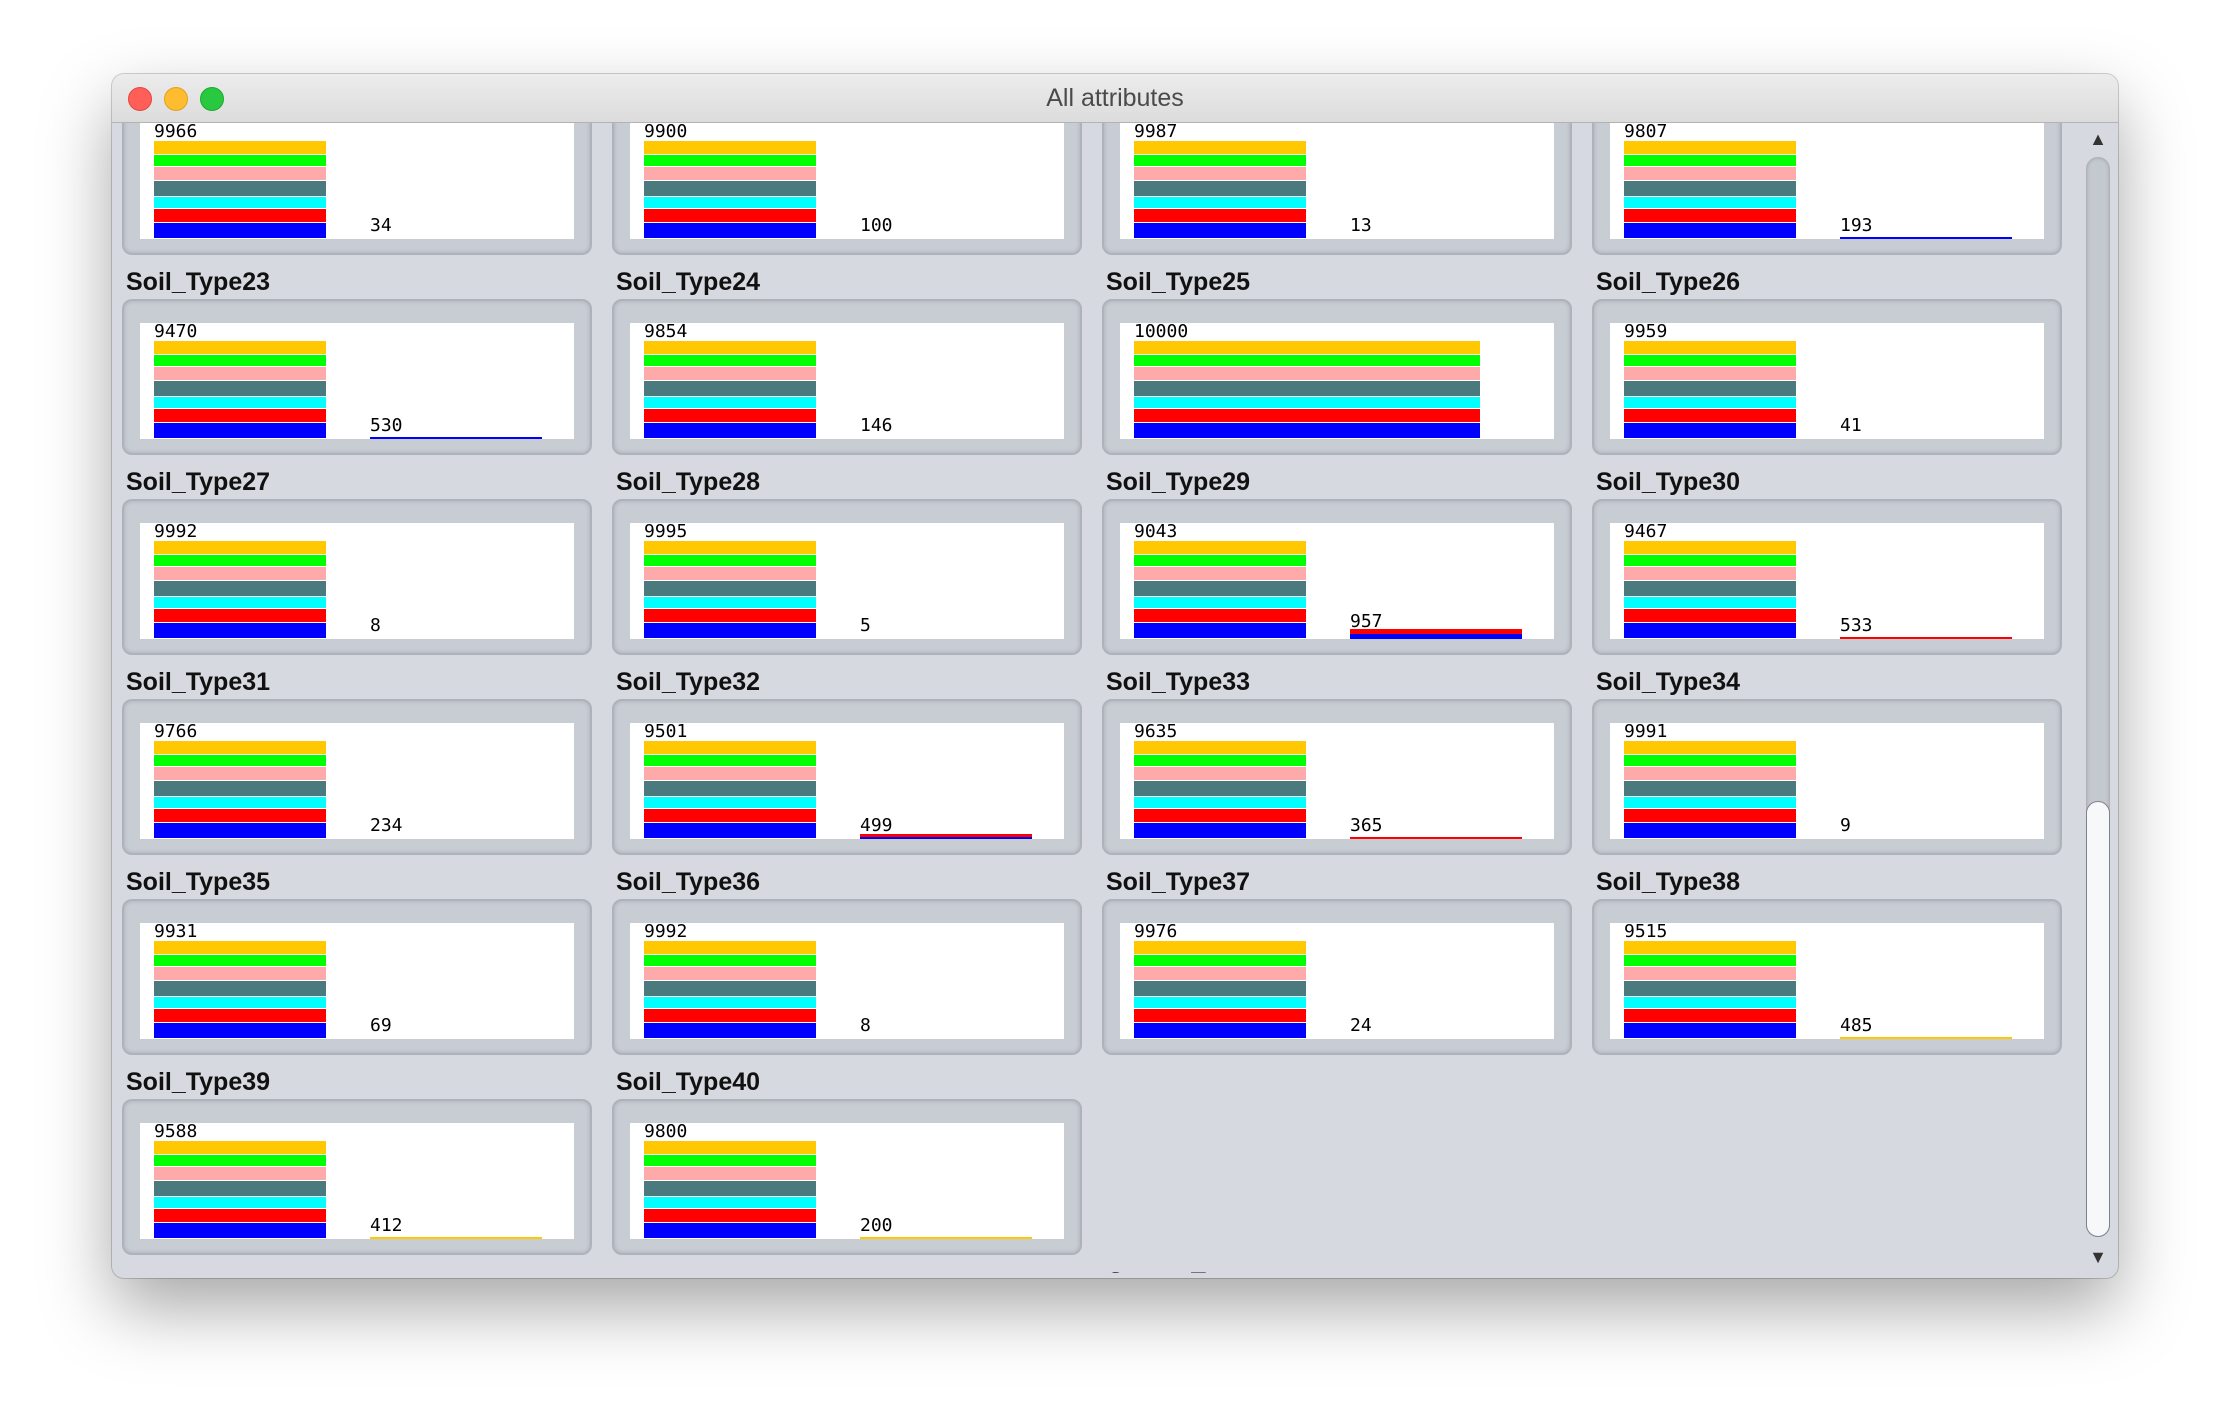 The height and width of the screenshot is (1424, 2224). I want to click on attribute-tile: Soil_Type33 9635 365, so click(1338, 762).